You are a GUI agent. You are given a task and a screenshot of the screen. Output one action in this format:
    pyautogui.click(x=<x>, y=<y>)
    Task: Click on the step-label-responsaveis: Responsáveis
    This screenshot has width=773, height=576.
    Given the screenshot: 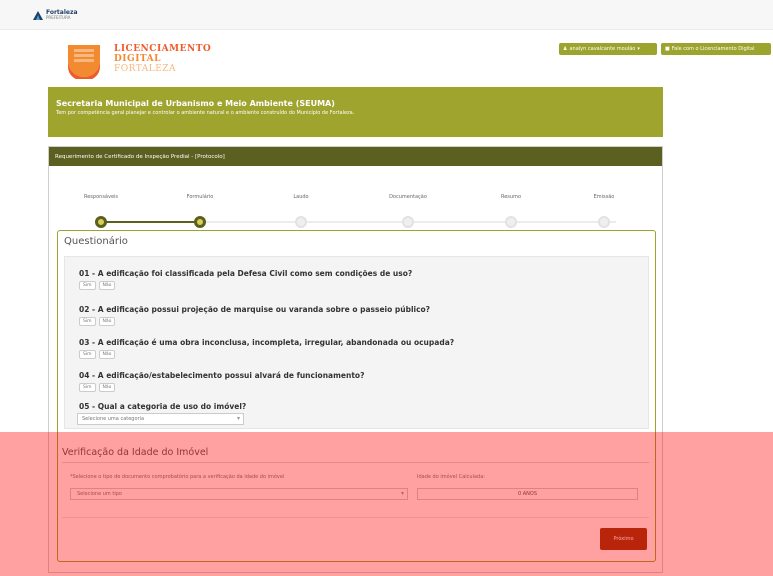 What is the action you would take?
    pyautogui.click(x=101, y=197)
    